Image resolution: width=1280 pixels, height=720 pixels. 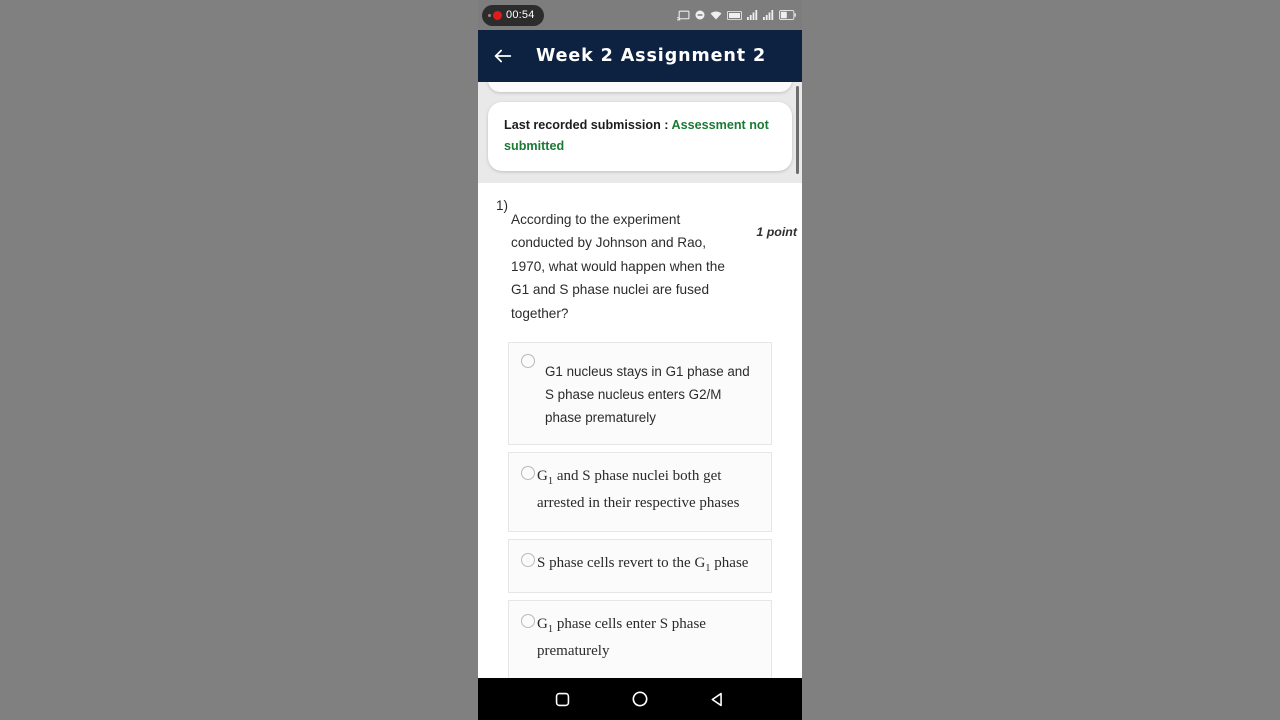 I want to click on record-dot-icon, so click(x=497, y=15).